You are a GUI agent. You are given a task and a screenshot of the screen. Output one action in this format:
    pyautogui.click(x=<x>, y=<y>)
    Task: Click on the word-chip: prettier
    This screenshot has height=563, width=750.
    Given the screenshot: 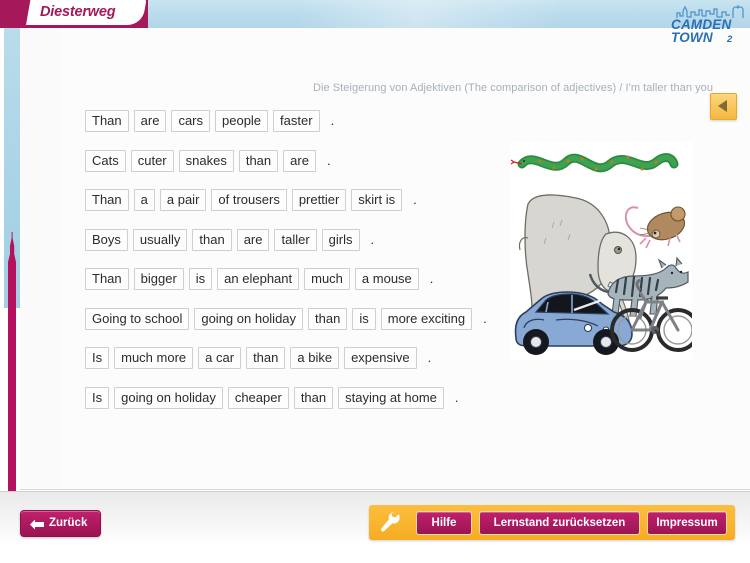 What is the action you would take?
    pyautogui.click(x=319, y=200)
    